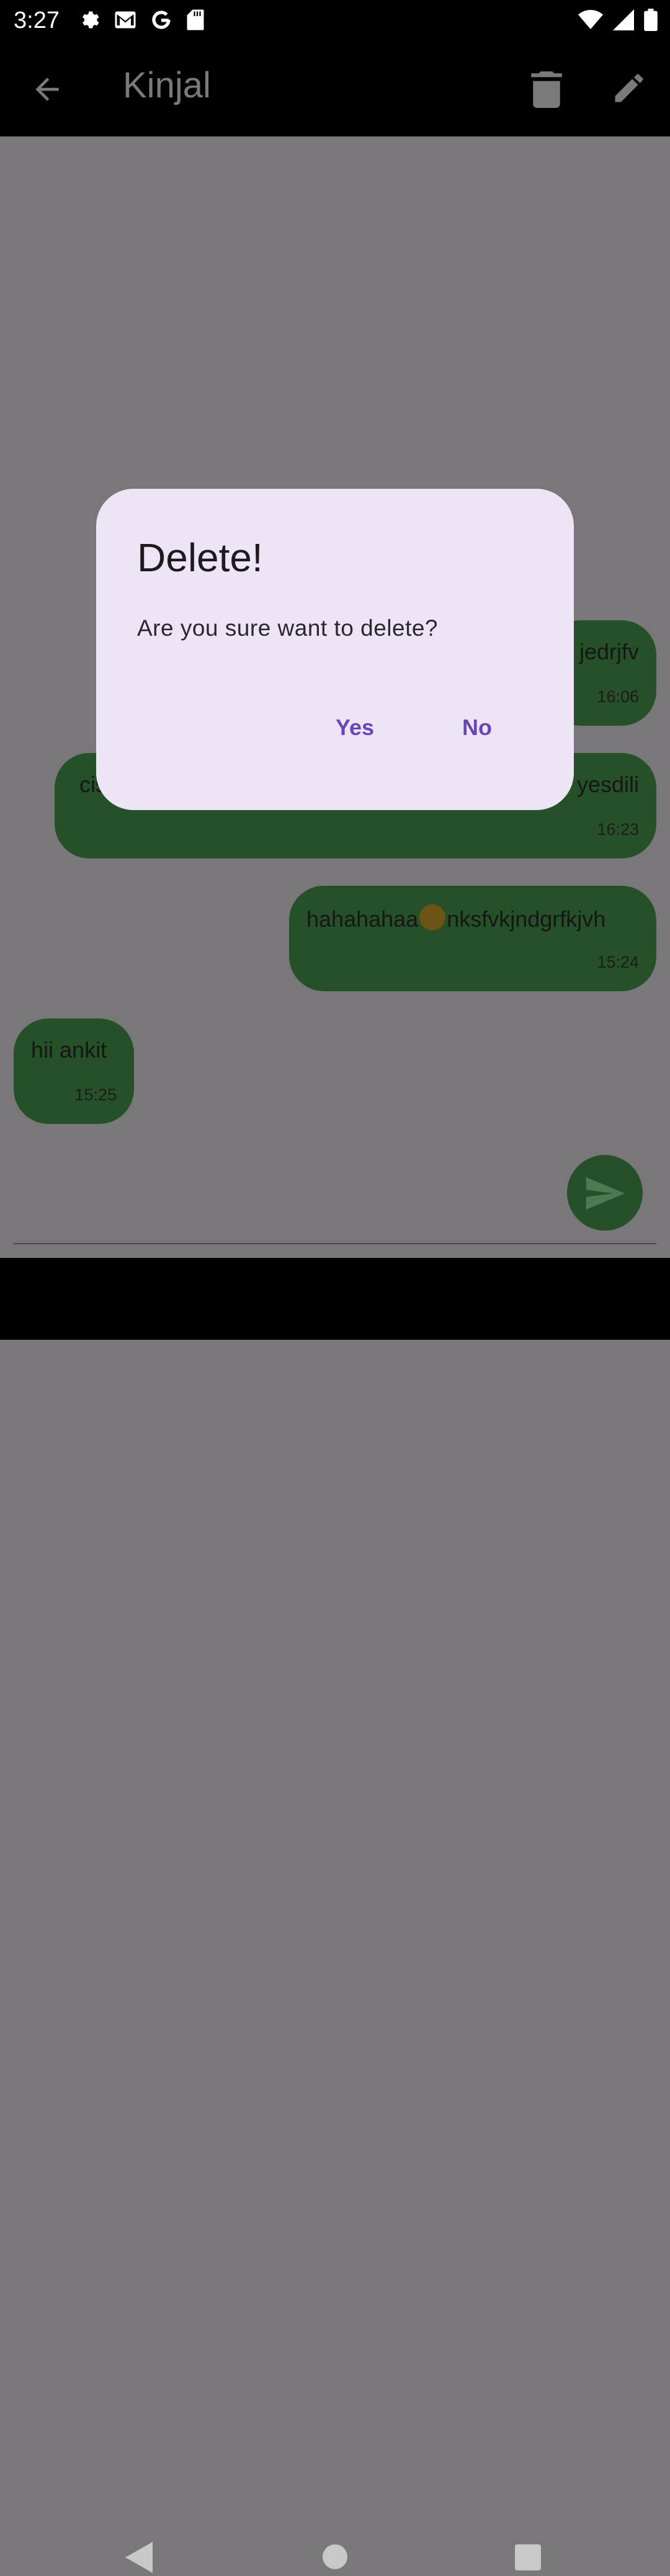 This screenshot has height=2576, width=670. I want to click on message-text: hii ankit, so click(69, 1050).